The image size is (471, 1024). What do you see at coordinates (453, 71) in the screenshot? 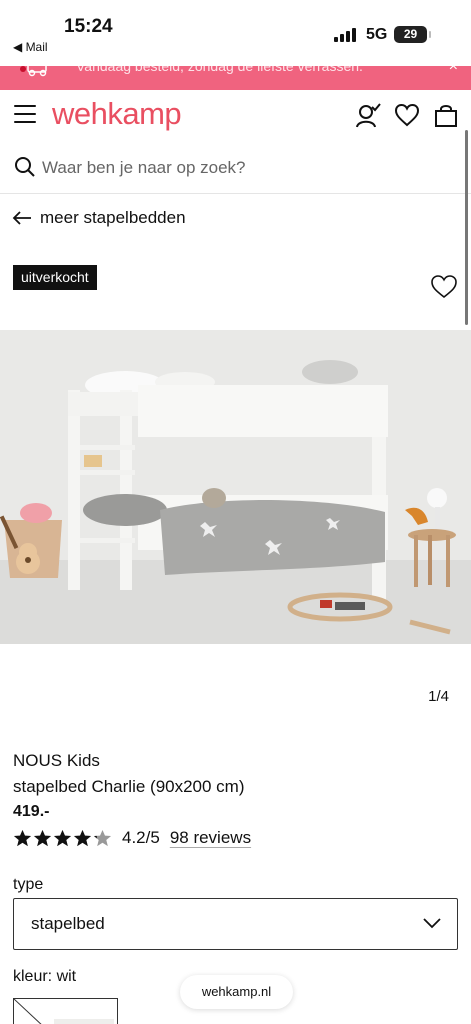
I see `close-icon: ×` at bounding box center [453, 71].